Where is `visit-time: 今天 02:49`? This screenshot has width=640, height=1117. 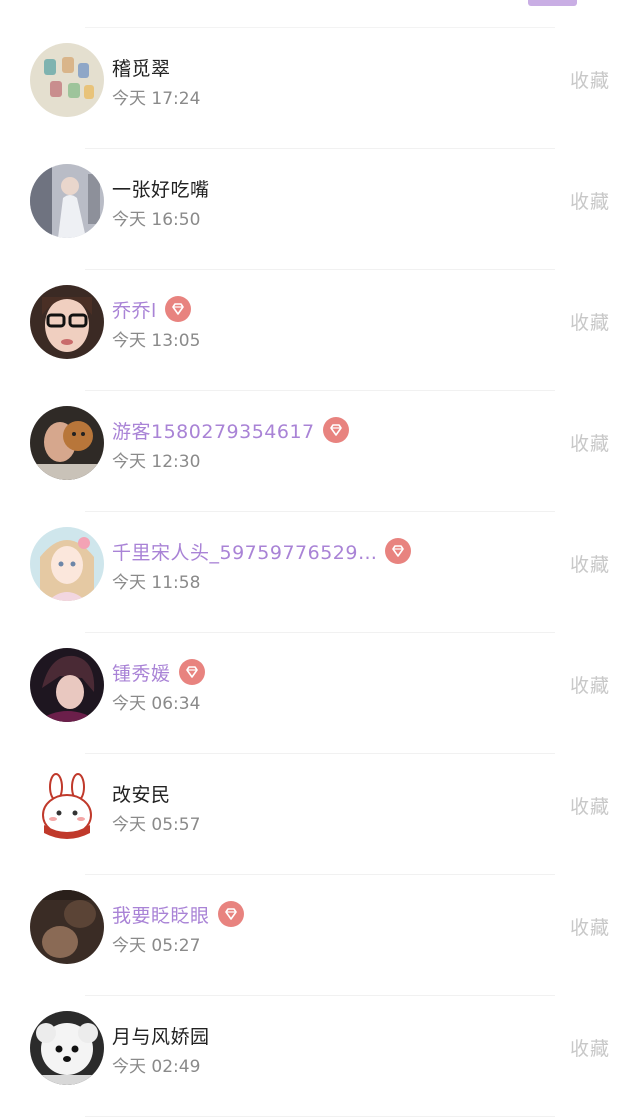
visit-time: 今天 02:49 is located at coordinates (156, 1067).